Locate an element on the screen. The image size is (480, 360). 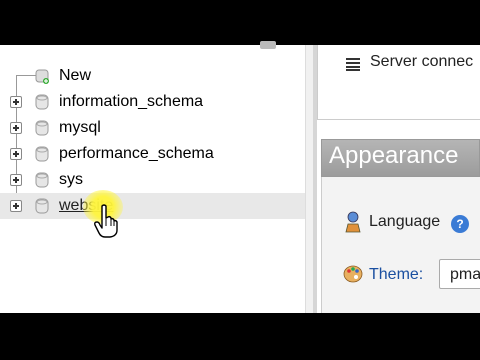
new-database-icon is located at coordinates (42, 76).